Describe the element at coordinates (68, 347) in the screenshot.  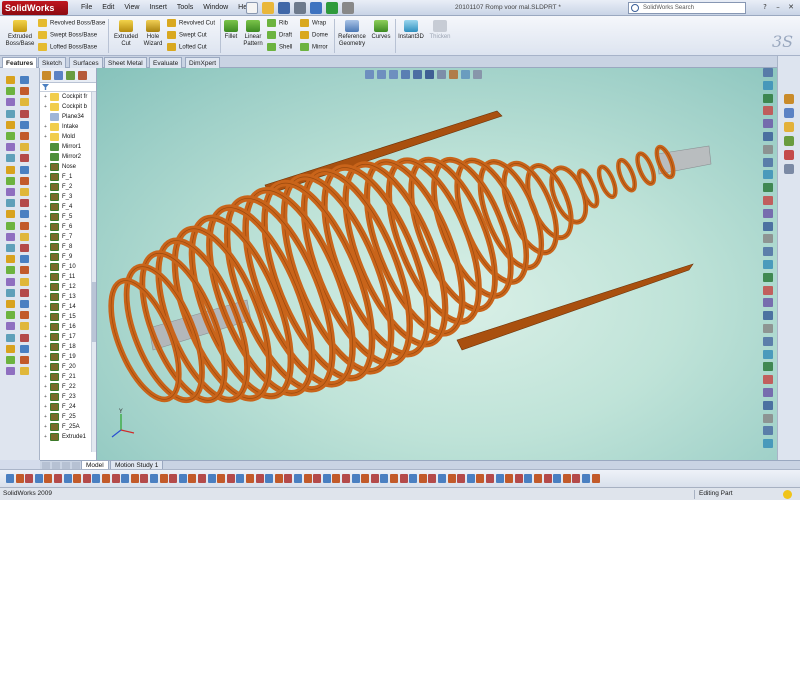
I see `tree-node: + F_18` at that location.